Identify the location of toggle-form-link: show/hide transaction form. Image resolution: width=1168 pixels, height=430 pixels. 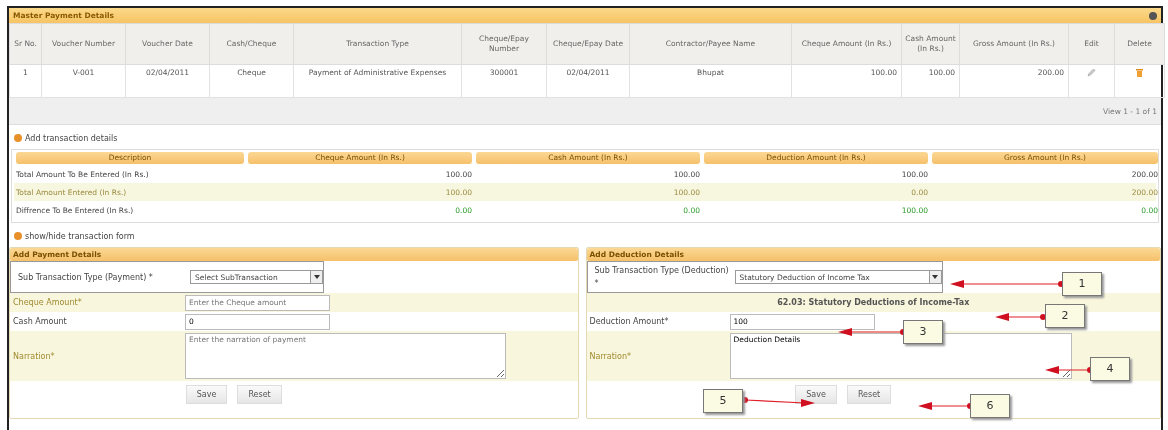
(80, 236).